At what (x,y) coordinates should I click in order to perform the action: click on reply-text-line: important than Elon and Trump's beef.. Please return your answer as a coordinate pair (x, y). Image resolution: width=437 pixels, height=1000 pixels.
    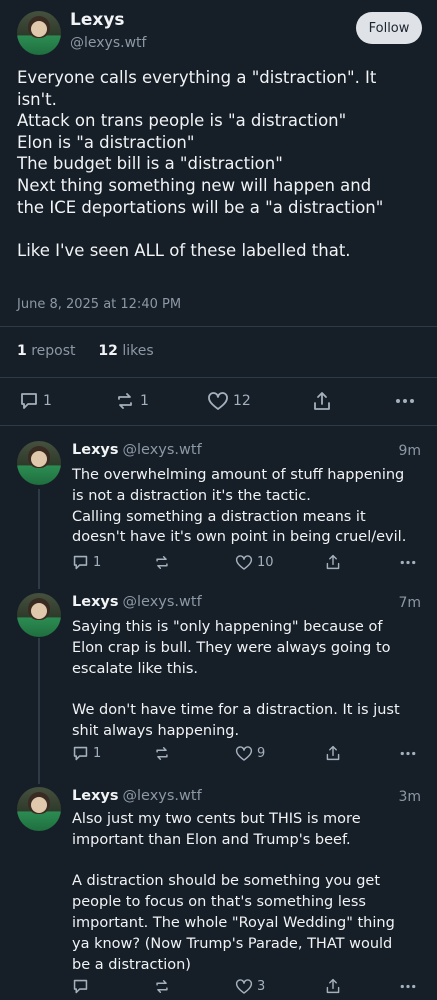
    Looking at the image, I should click on (211, 839).